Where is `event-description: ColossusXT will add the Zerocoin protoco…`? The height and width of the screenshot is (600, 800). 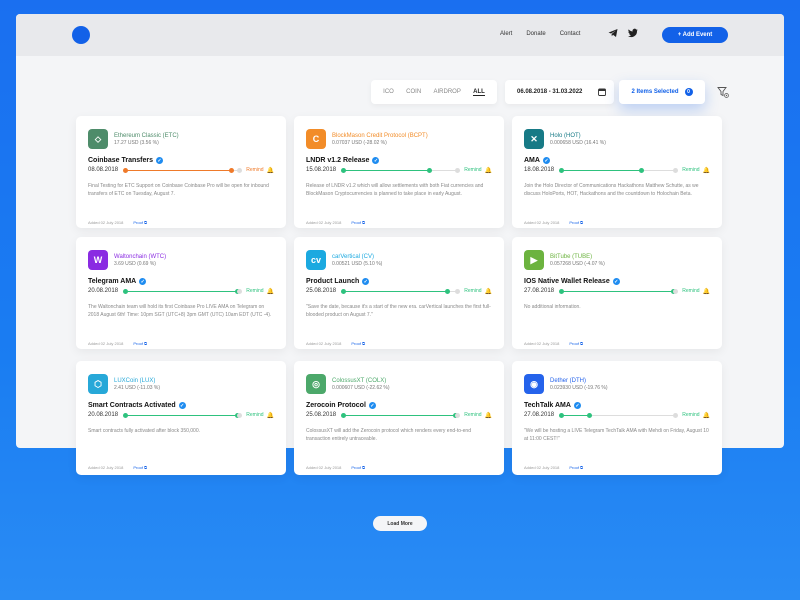
event-description: ColossusXT will add the Zerocoin protoco… is located at coordinates (388, 435).